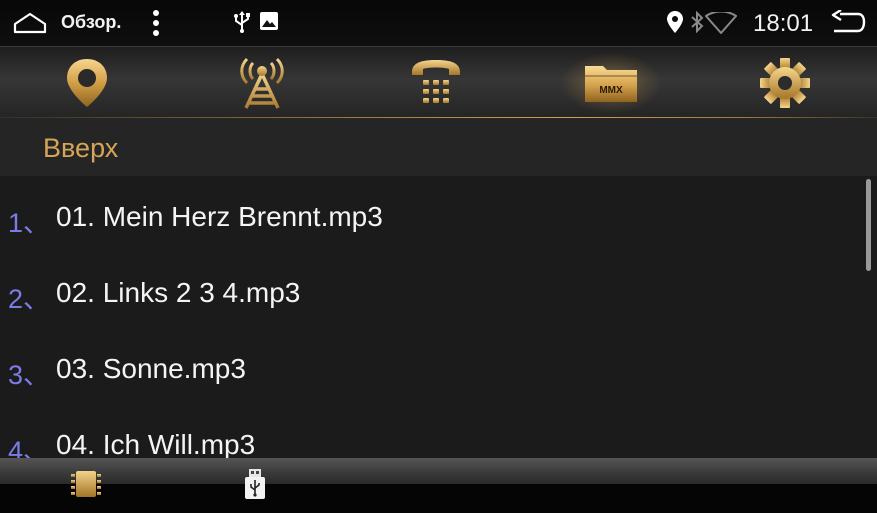  Describe the element at coordinates (156, 443) in the screenshot. I see `list-item-name: 04. Ich Will.mp3` at that location.